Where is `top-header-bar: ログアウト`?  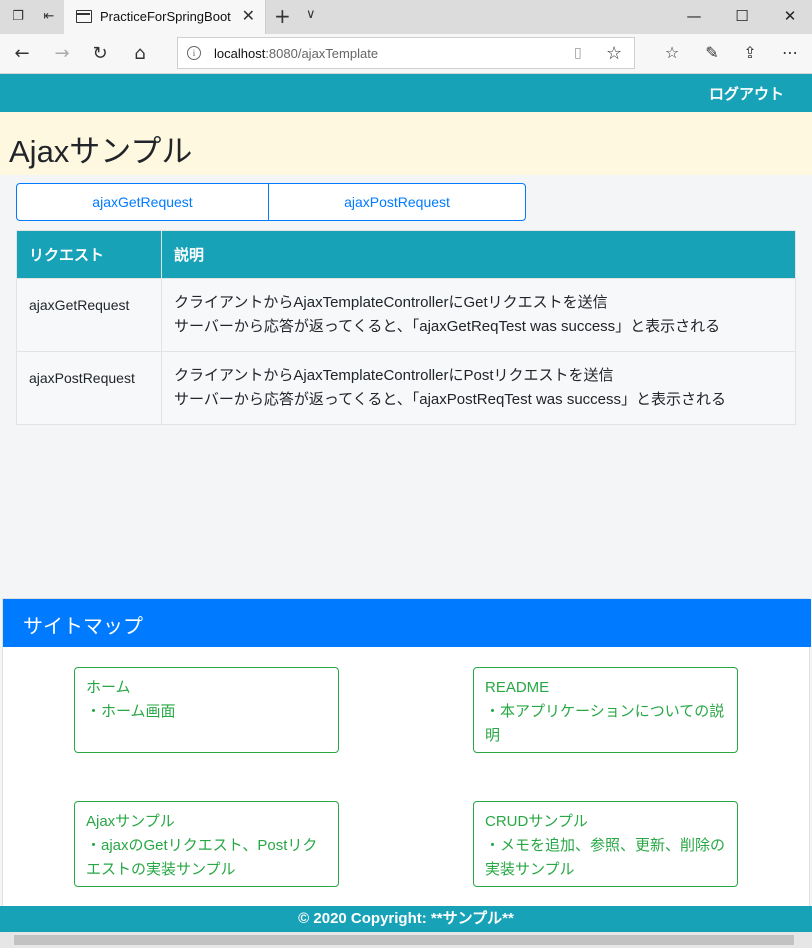 top-header-bar: ログアウト is located at coordinates (406, 93).